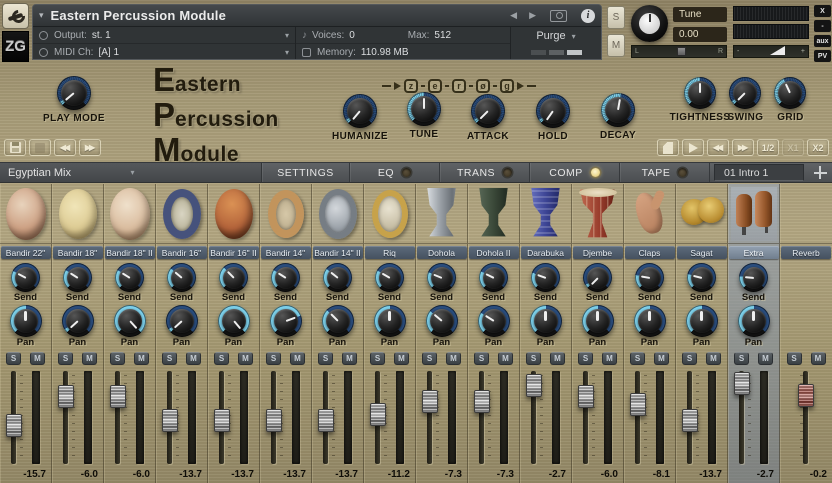 The height and width of the screenshot is (483, 832). Describe the element at coordinates (407, 172) in the screenshot. I see `eq-led` at that location.